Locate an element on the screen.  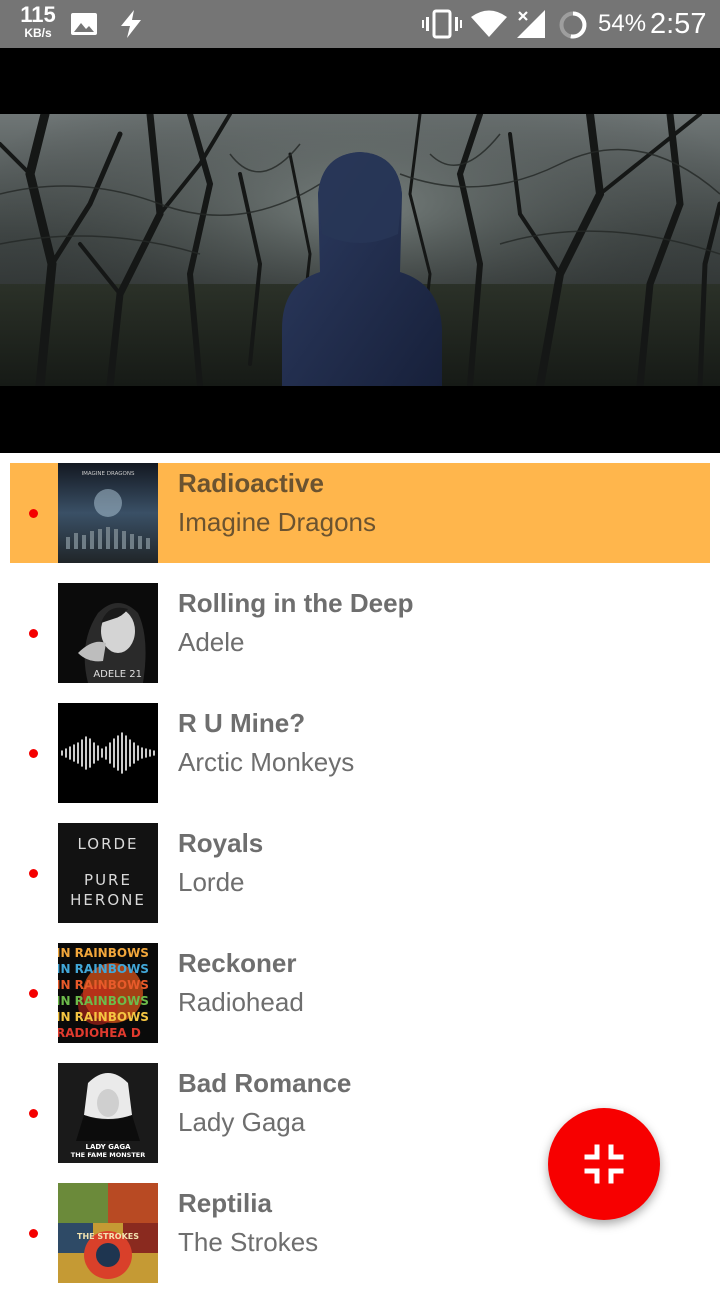
battery-icon is located at coordinates (573, 27).